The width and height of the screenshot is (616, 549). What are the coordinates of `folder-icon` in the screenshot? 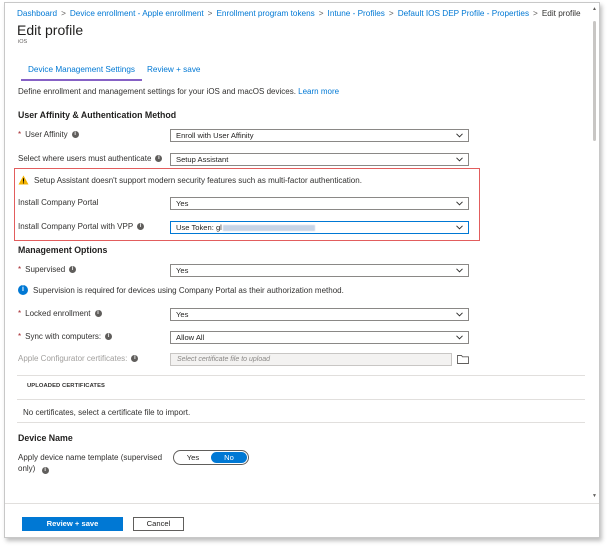 It's located at (463, 359).